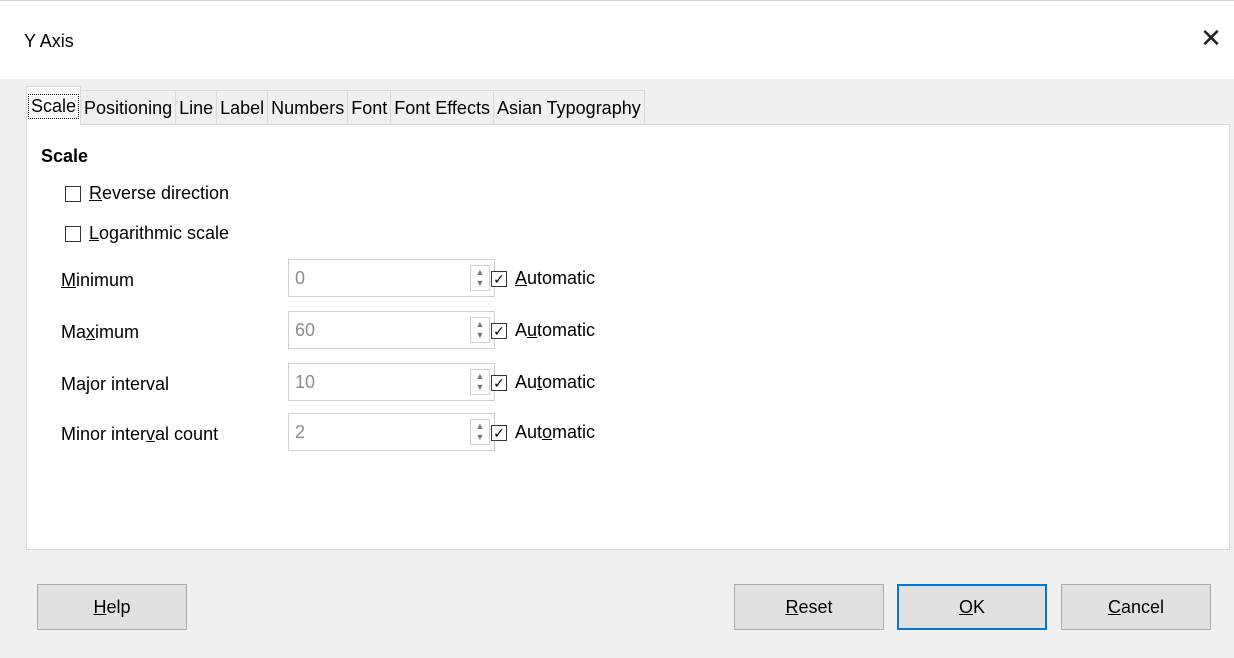 This screenshot has width=1234, height=658. Describe the element at coordinates (196, 107) in the screenshot. I see `tab-line: Line` at that location.